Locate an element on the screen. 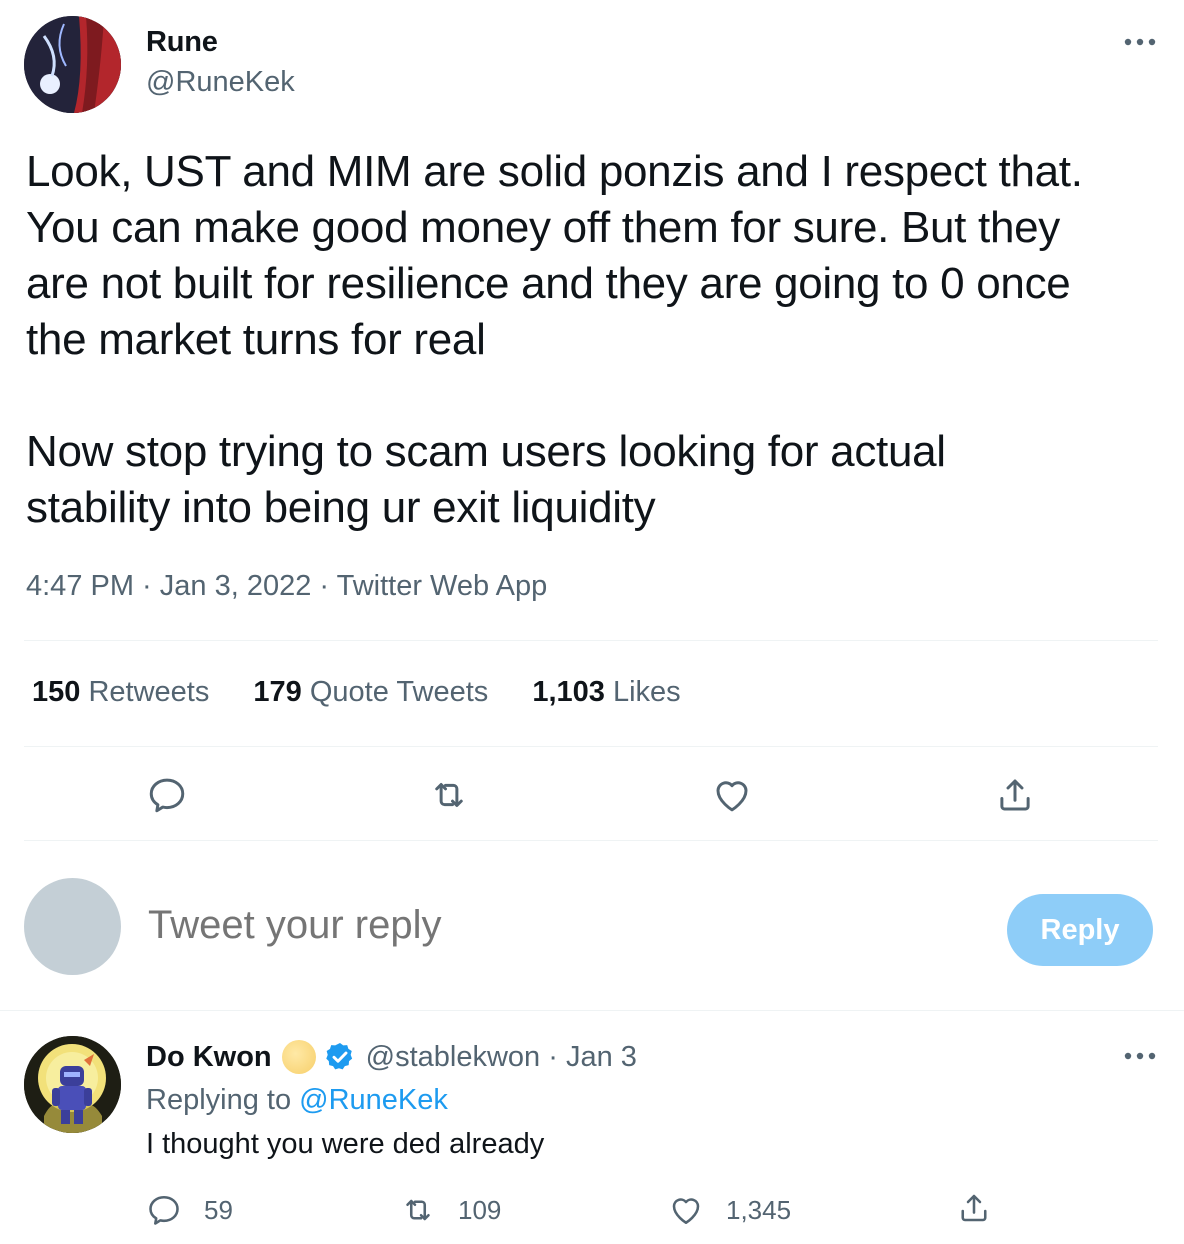 Image resolution: width=1184 pixels, height=1244 pixels. reply-author-handle: @stablekwon · Jan 3 is located at coordinates (501, 1057).